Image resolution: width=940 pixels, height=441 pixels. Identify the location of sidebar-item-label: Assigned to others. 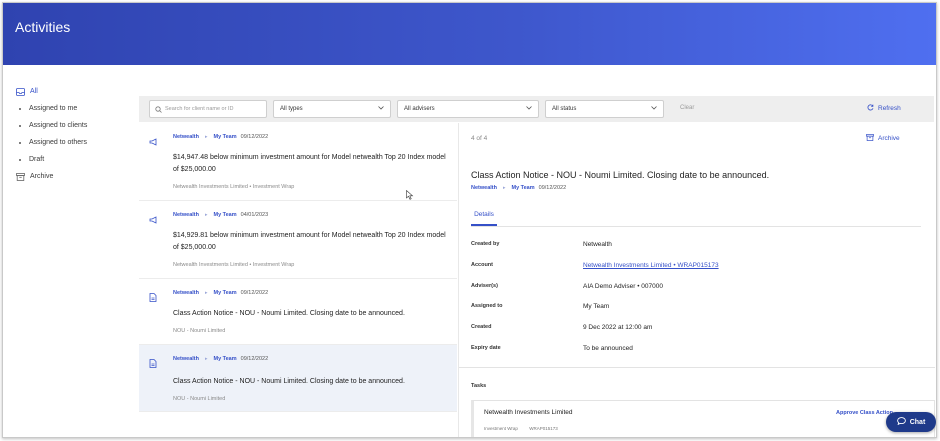
(58, 142).